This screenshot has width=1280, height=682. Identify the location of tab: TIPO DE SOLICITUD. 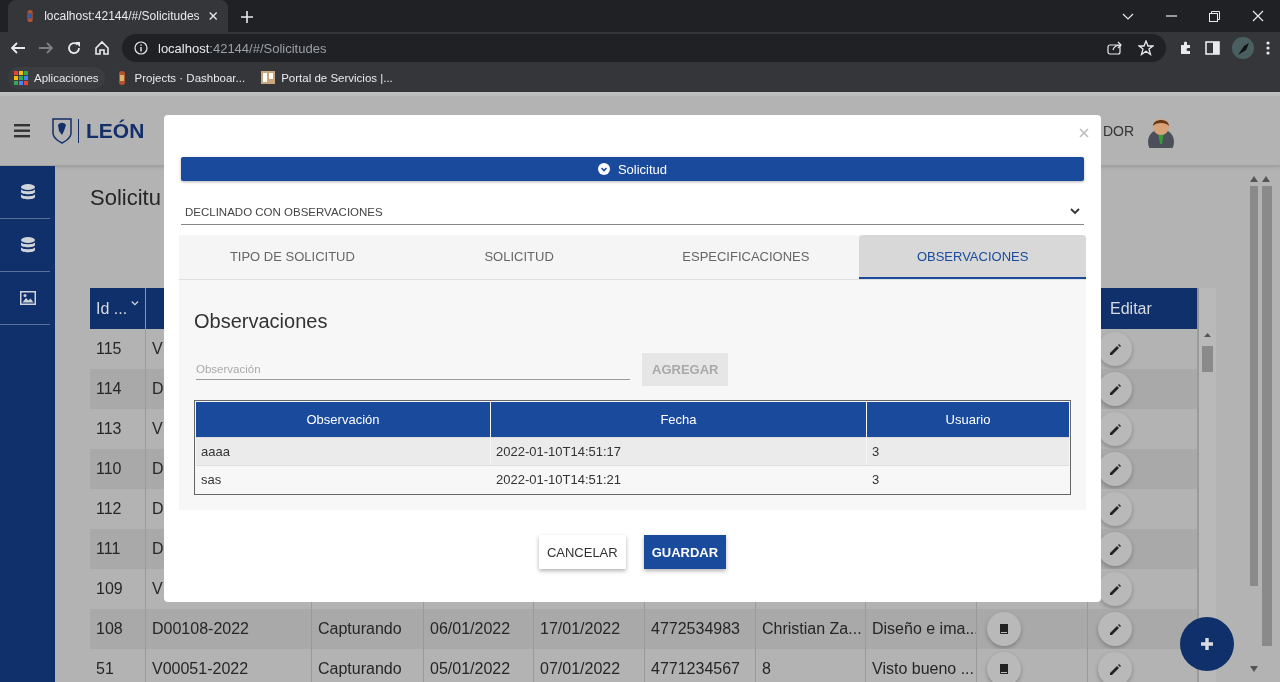
(292, 257).